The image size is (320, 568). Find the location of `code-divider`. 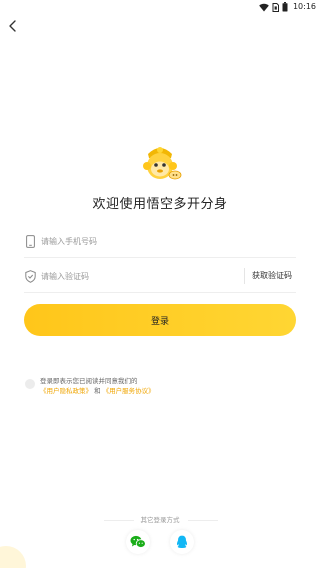

code-divider is located at coordinates (244, 276).